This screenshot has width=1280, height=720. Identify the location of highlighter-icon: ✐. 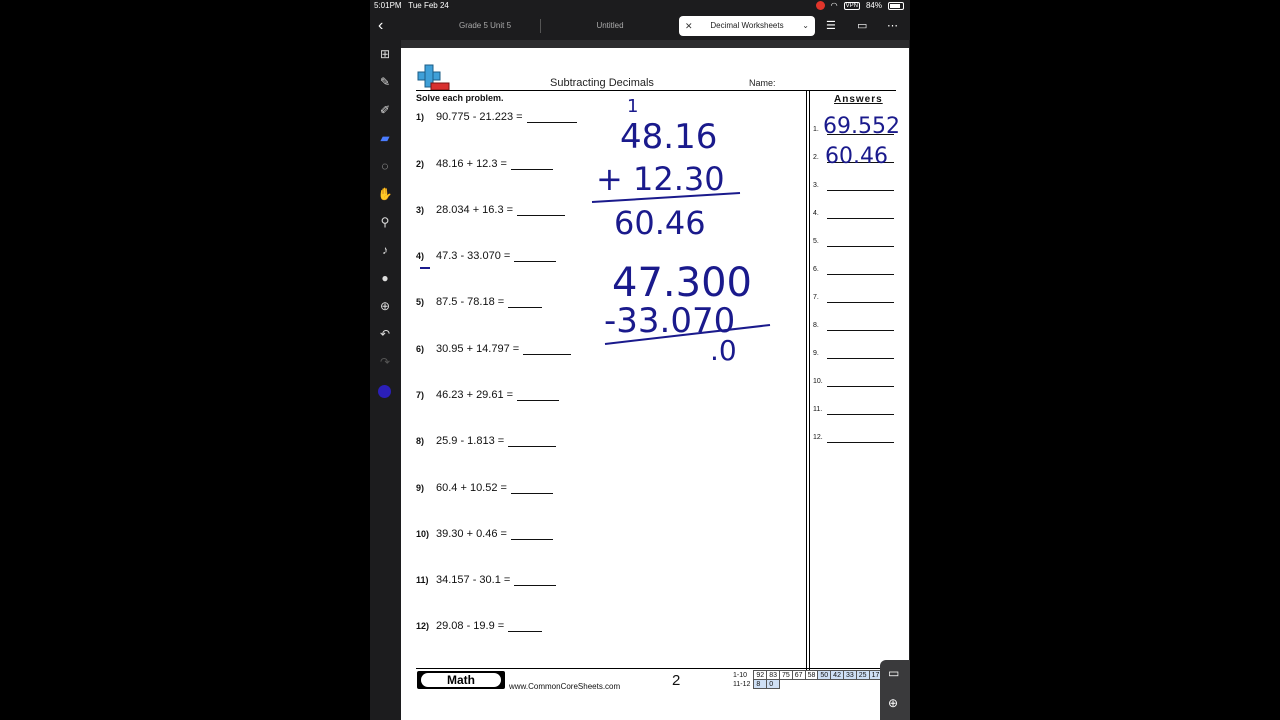
(385, 110).